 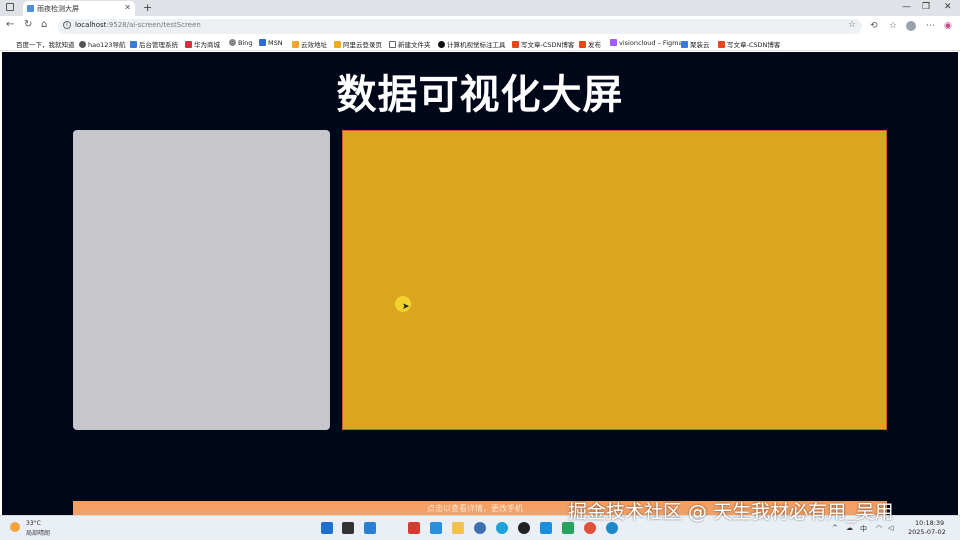 What do you see at coordinates (348, 528) in the screenshot?
I see `task-view-icon` at bounding box center [348, 528].